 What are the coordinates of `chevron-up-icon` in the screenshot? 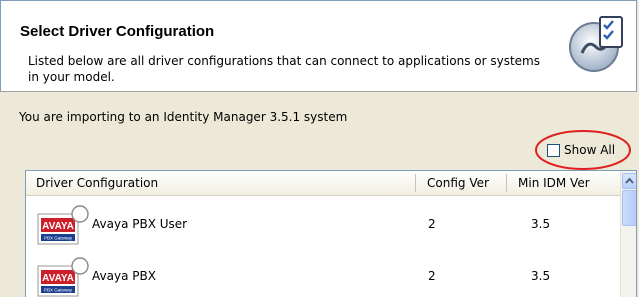 It's located at (629, 180).